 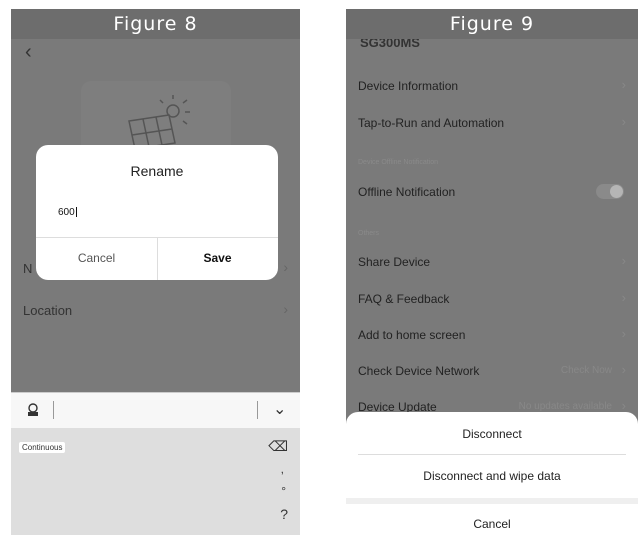 What do you see at coordinates (492, 371) in the screenshot?
I see `check-network-row: Check Device Network Check Now ›` at bounding box center [492, 371].